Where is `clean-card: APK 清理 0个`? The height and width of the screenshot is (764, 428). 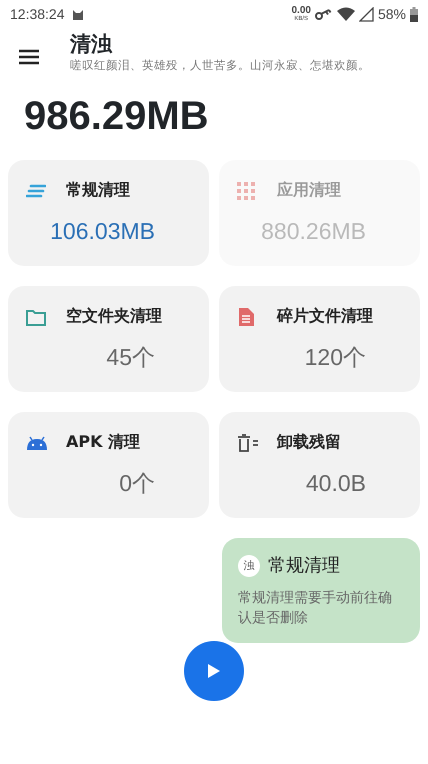 clean-card: APK 清理 0个 is located at coordinates (108, 465).